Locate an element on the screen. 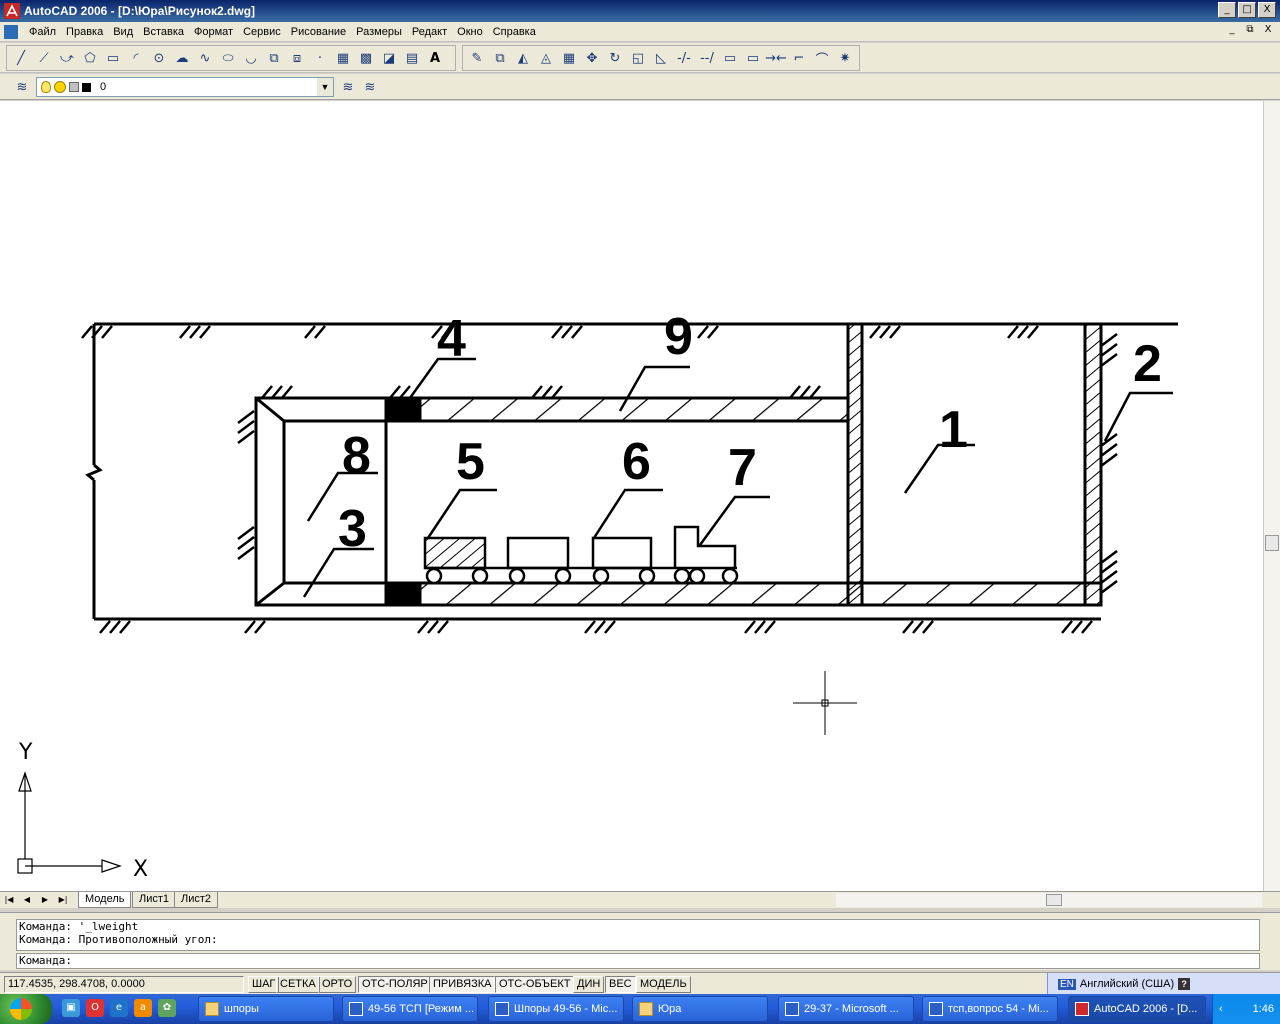  make-block-icon: ⧈ is located at coordinates (297, 58).